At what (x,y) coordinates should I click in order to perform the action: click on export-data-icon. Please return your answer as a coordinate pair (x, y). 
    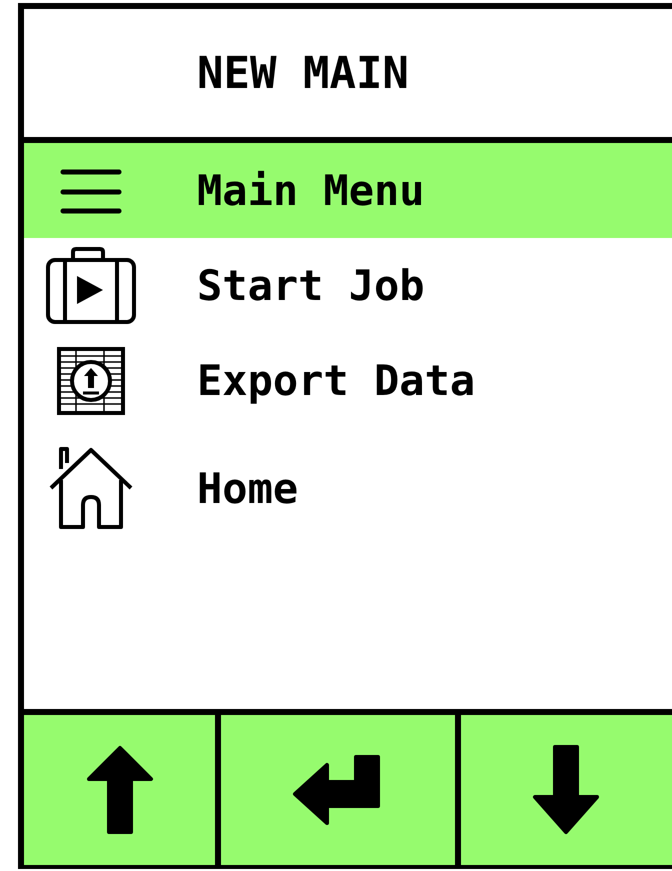
    Looking at the image, I should click on (91, 381).